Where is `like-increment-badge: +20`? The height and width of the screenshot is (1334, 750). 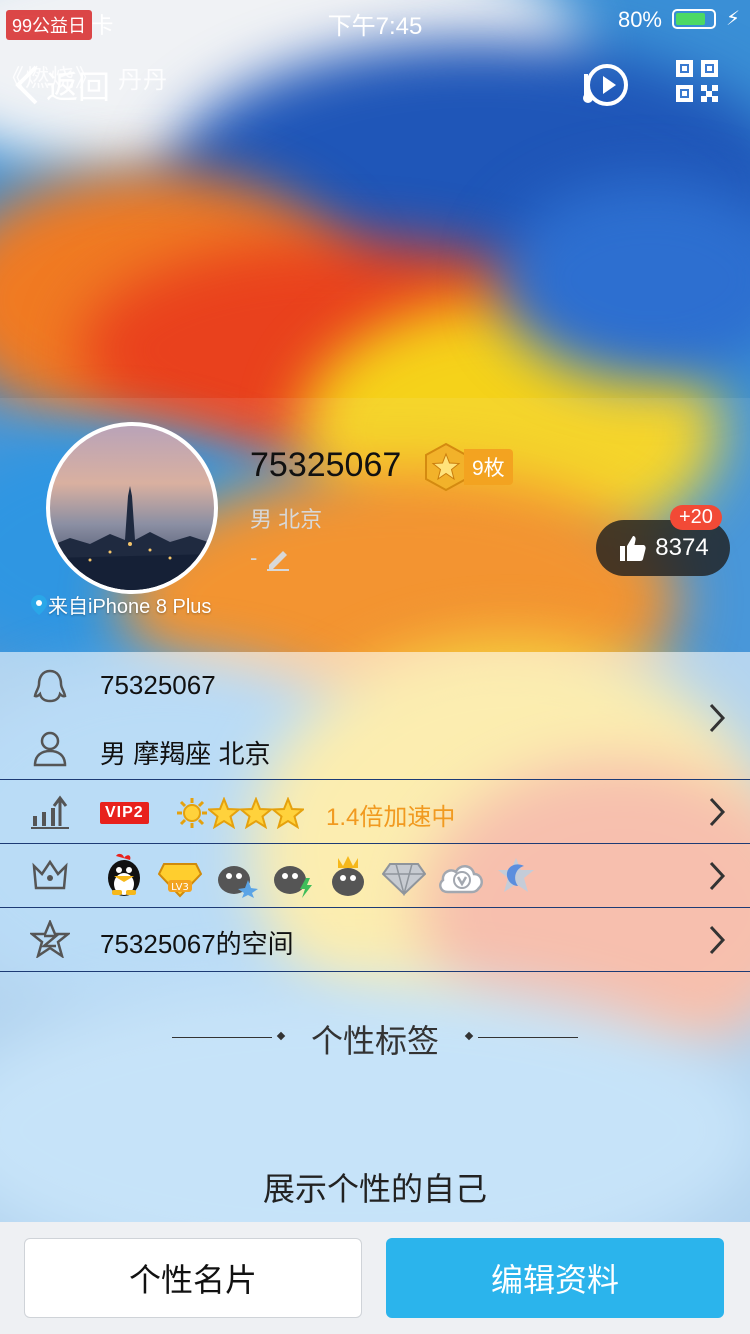 like-increment-badge: +20 is located at coordinates (696, 517).